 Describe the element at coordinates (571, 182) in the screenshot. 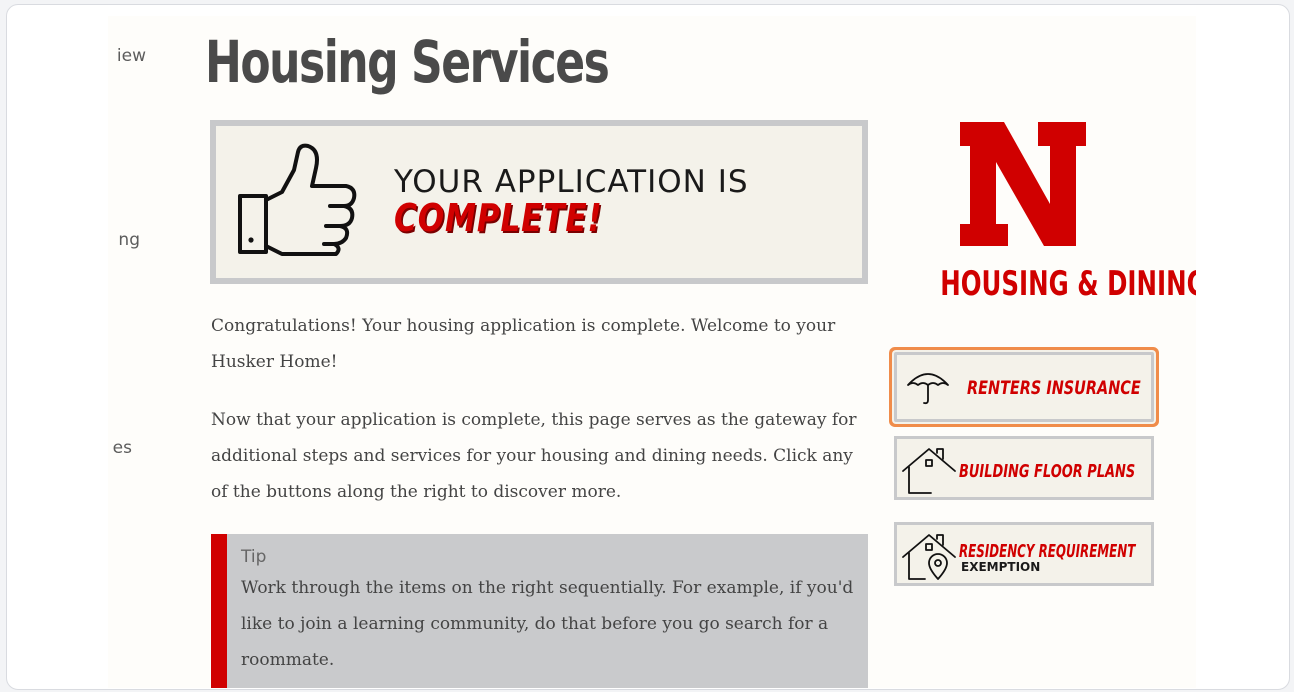

I see `banner-headline: YOUR APPLICATION IS` at that location.